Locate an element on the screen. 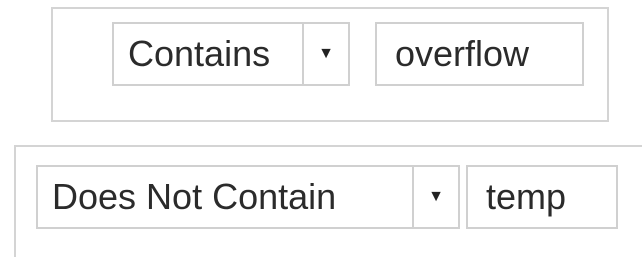 The image size is (642, 257). filter-value-text-2: temp is located at coordinates (526, 196).